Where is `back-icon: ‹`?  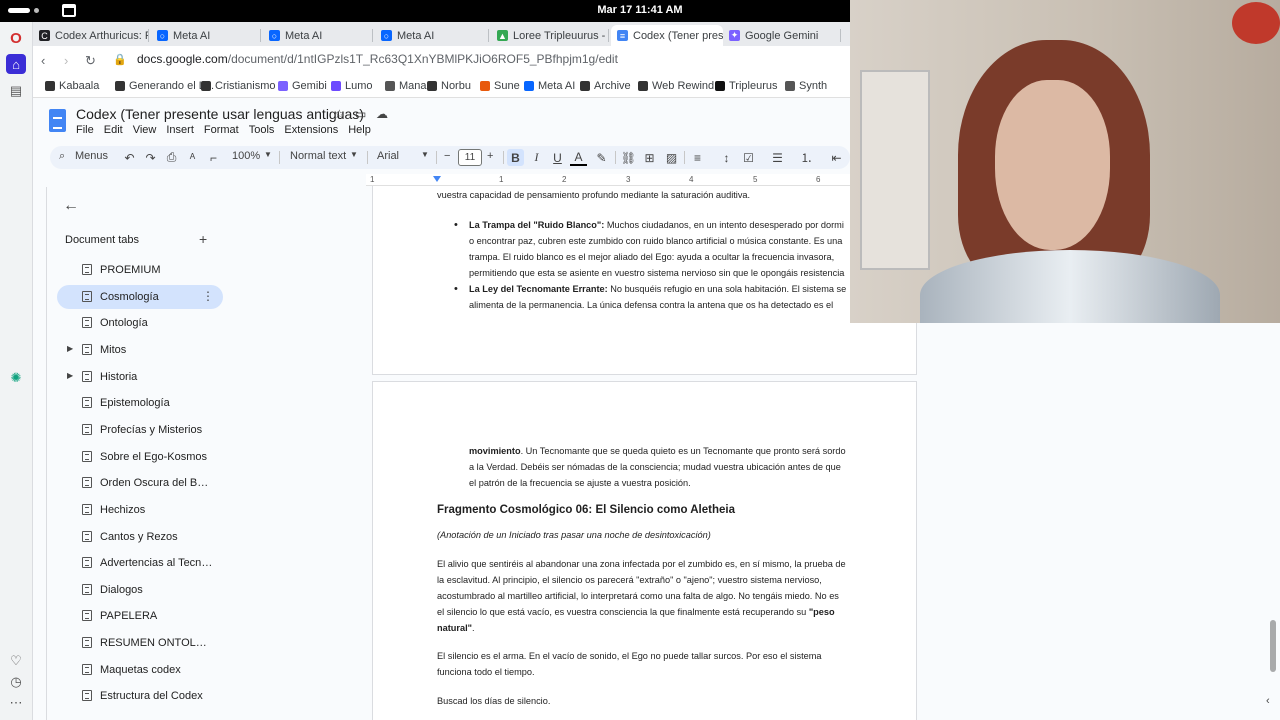
back-icon: ‹ is located at coordinates (43, 60).